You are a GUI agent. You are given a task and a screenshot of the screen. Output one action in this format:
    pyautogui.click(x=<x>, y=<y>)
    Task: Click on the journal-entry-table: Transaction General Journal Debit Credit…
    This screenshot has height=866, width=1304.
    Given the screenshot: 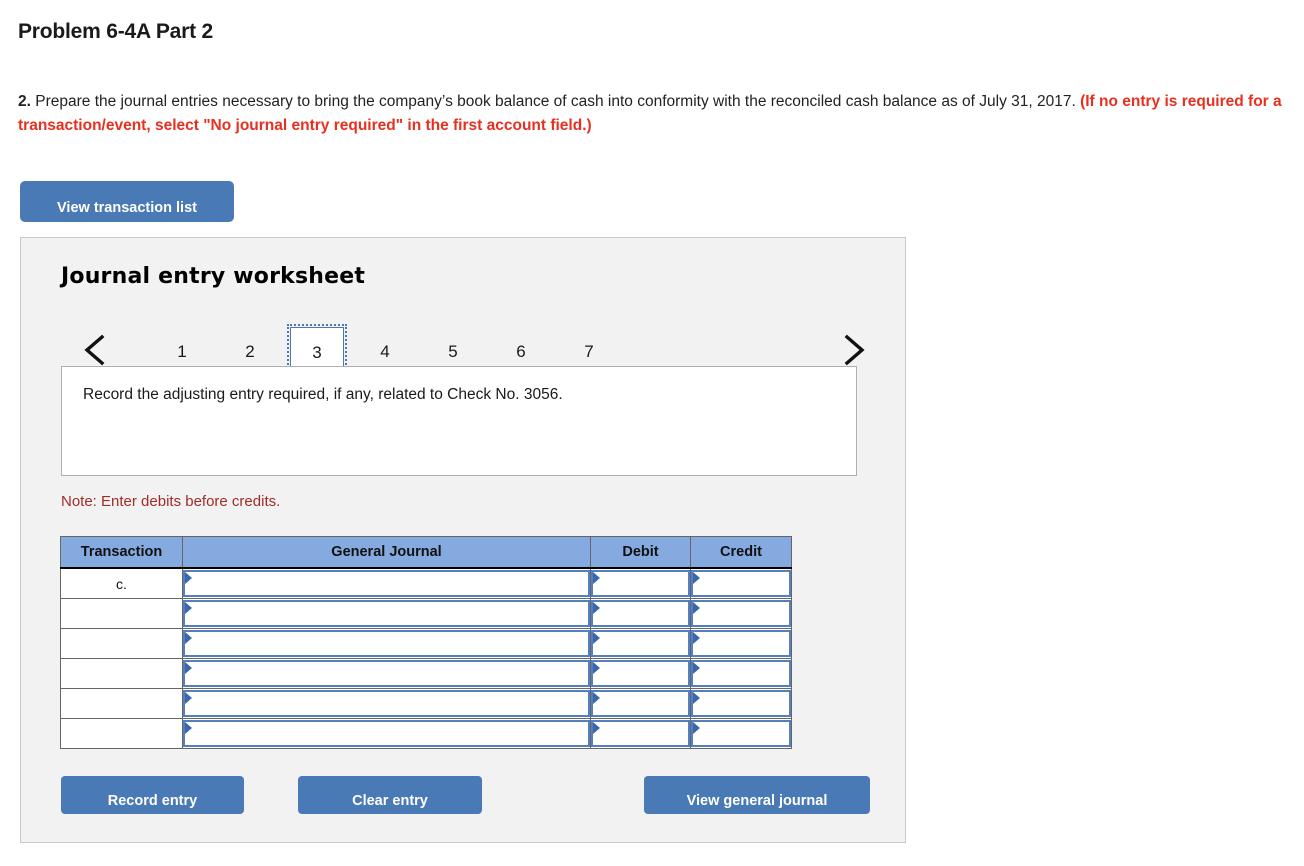 What is the action you would take?
    pyautogui.click(x=426, y=642)
    